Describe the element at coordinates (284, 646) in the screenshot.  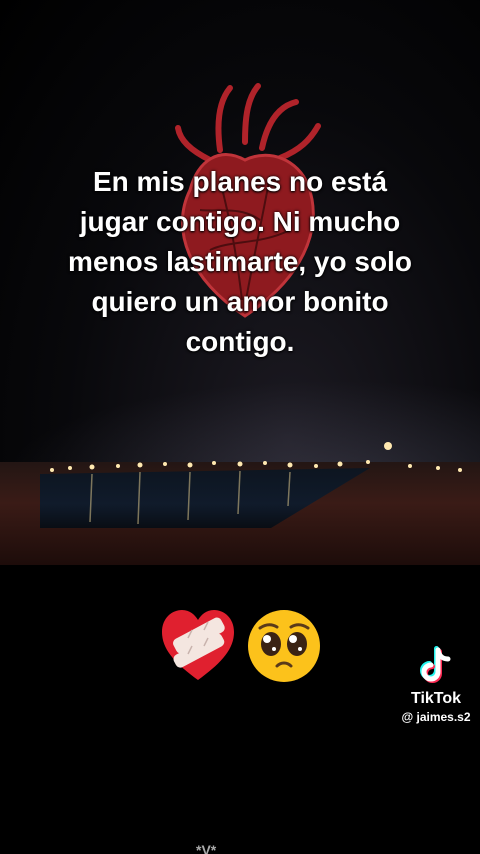
I see `pleading-face-icon` at that location.